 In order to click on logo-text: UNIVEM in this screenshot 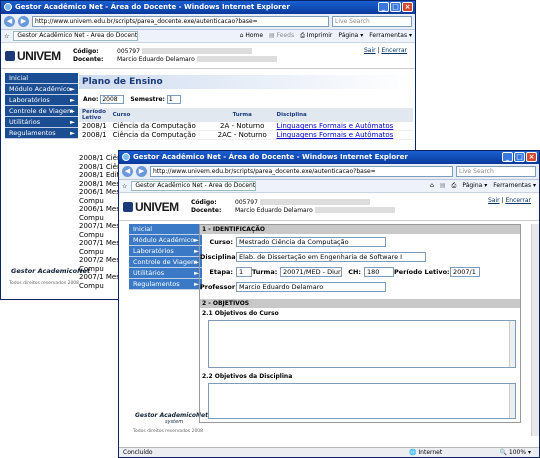, I will do `click(39, 55)`.